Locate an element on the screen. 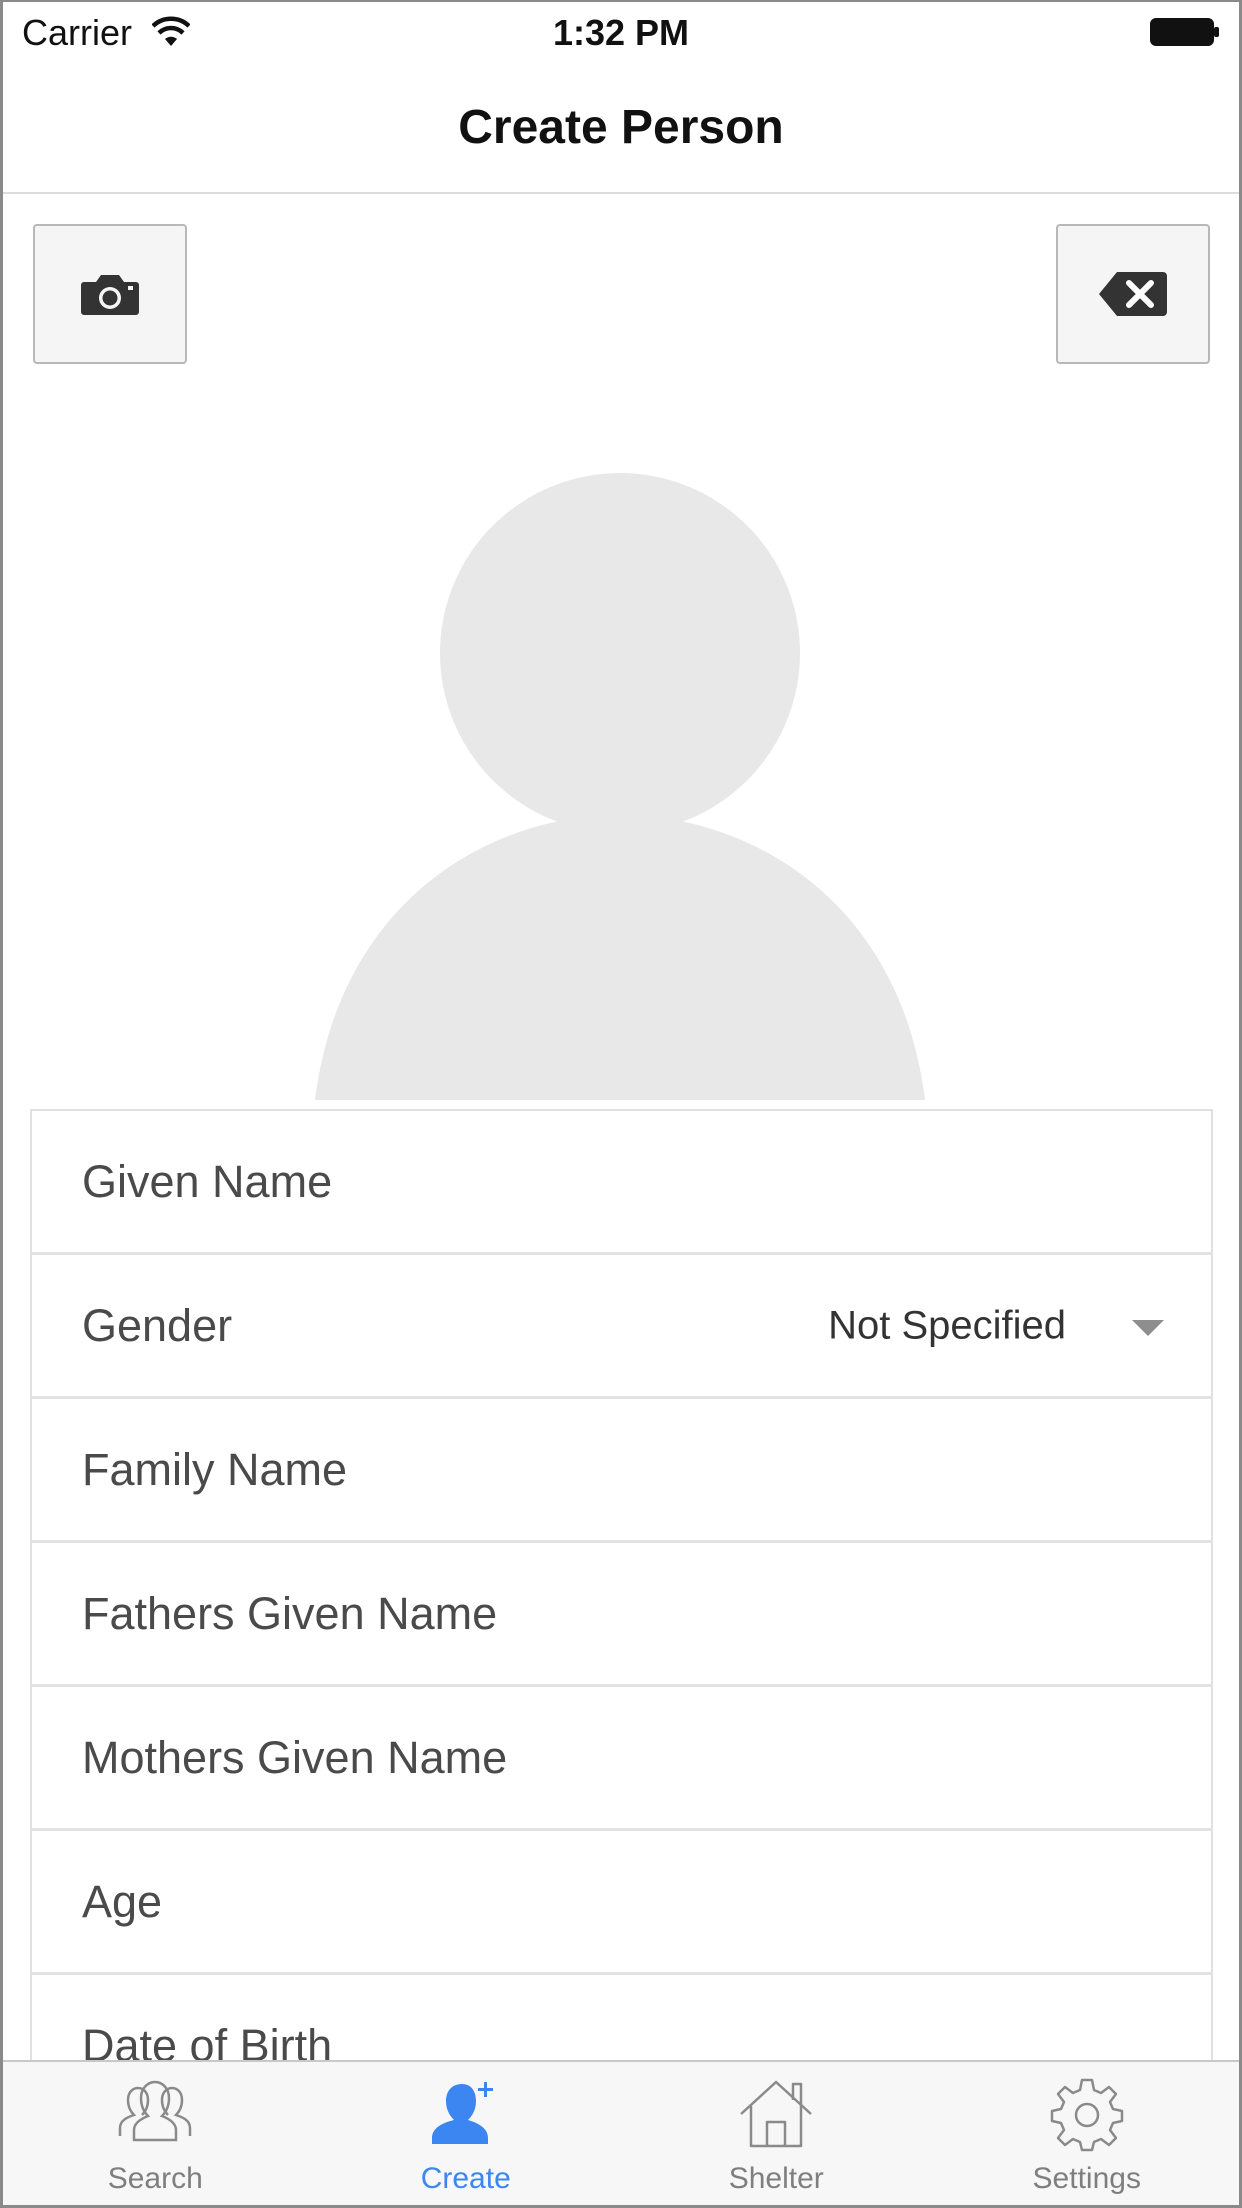 This screenshot has width=1242, height=2208. clear-photo-button is located at coordinates (1133, 294).